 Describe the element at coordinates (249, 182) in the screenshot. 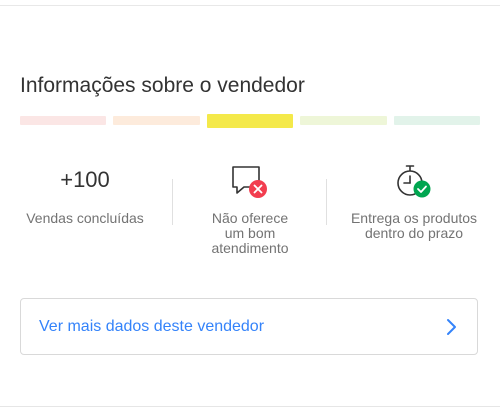

I see `chat-bubble-with-error-icon` at that location.